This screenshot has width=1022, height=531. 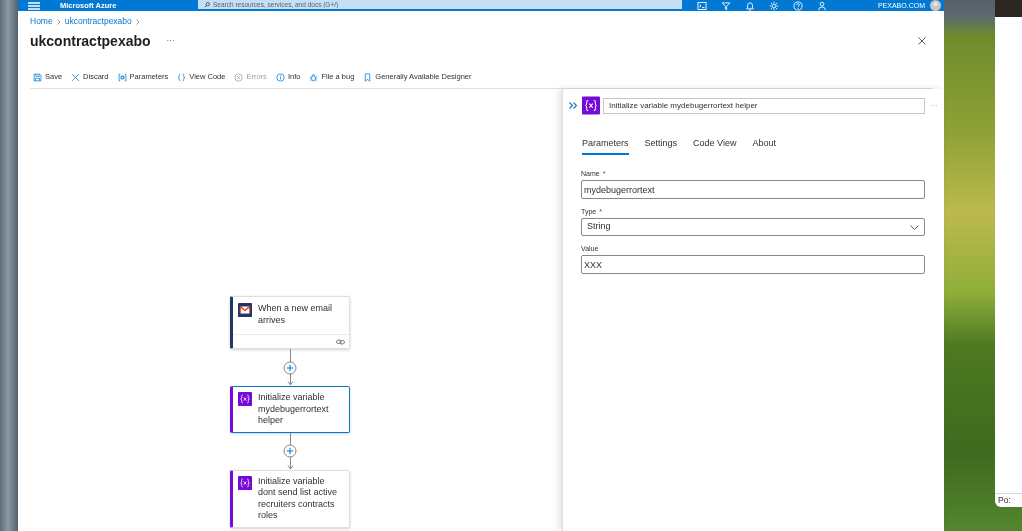 What do you see at coordinates (294, 409) in the screenshot?
I see `node-title: Initialize variable mydebugerrortext helper` at bounding box center [294, 409].